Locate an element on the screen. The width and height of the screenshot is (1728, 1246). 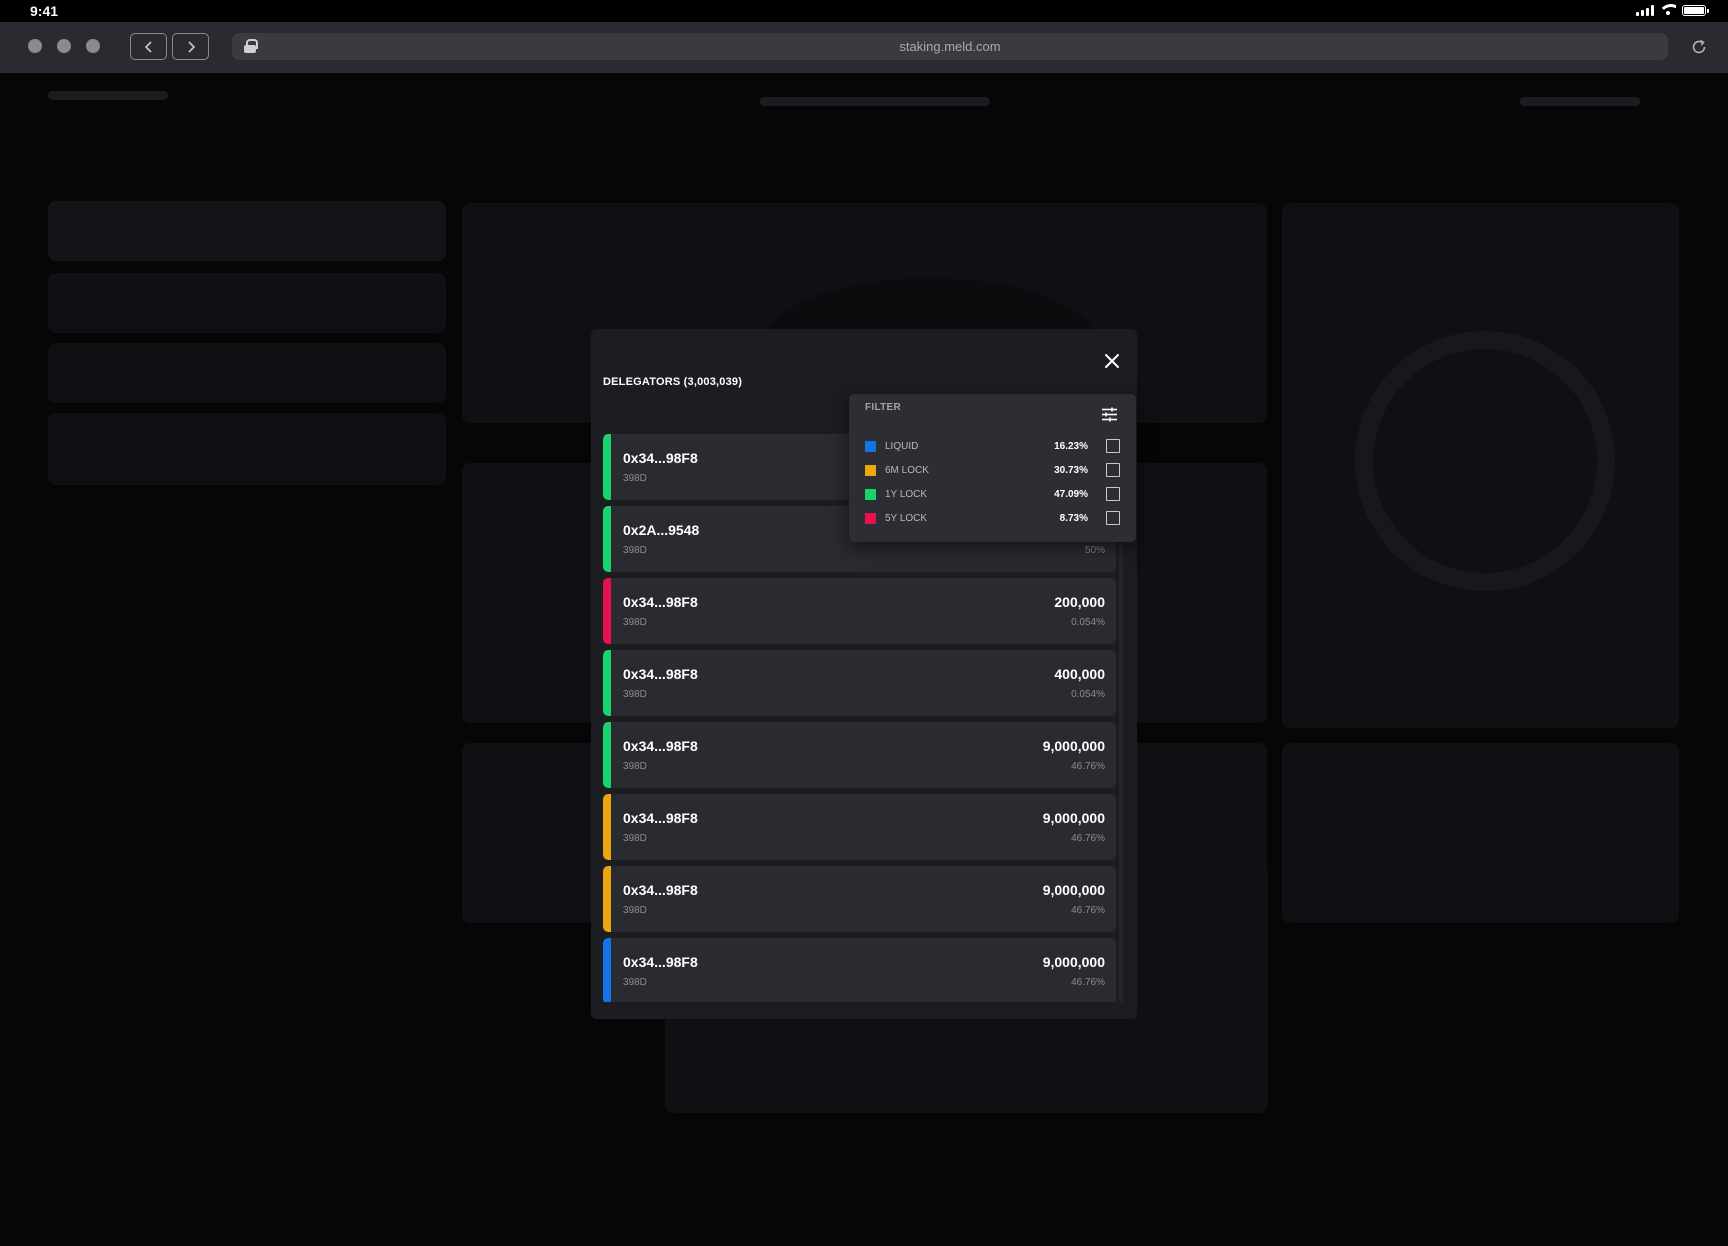
window-controls is located at coordinates (64, 46).